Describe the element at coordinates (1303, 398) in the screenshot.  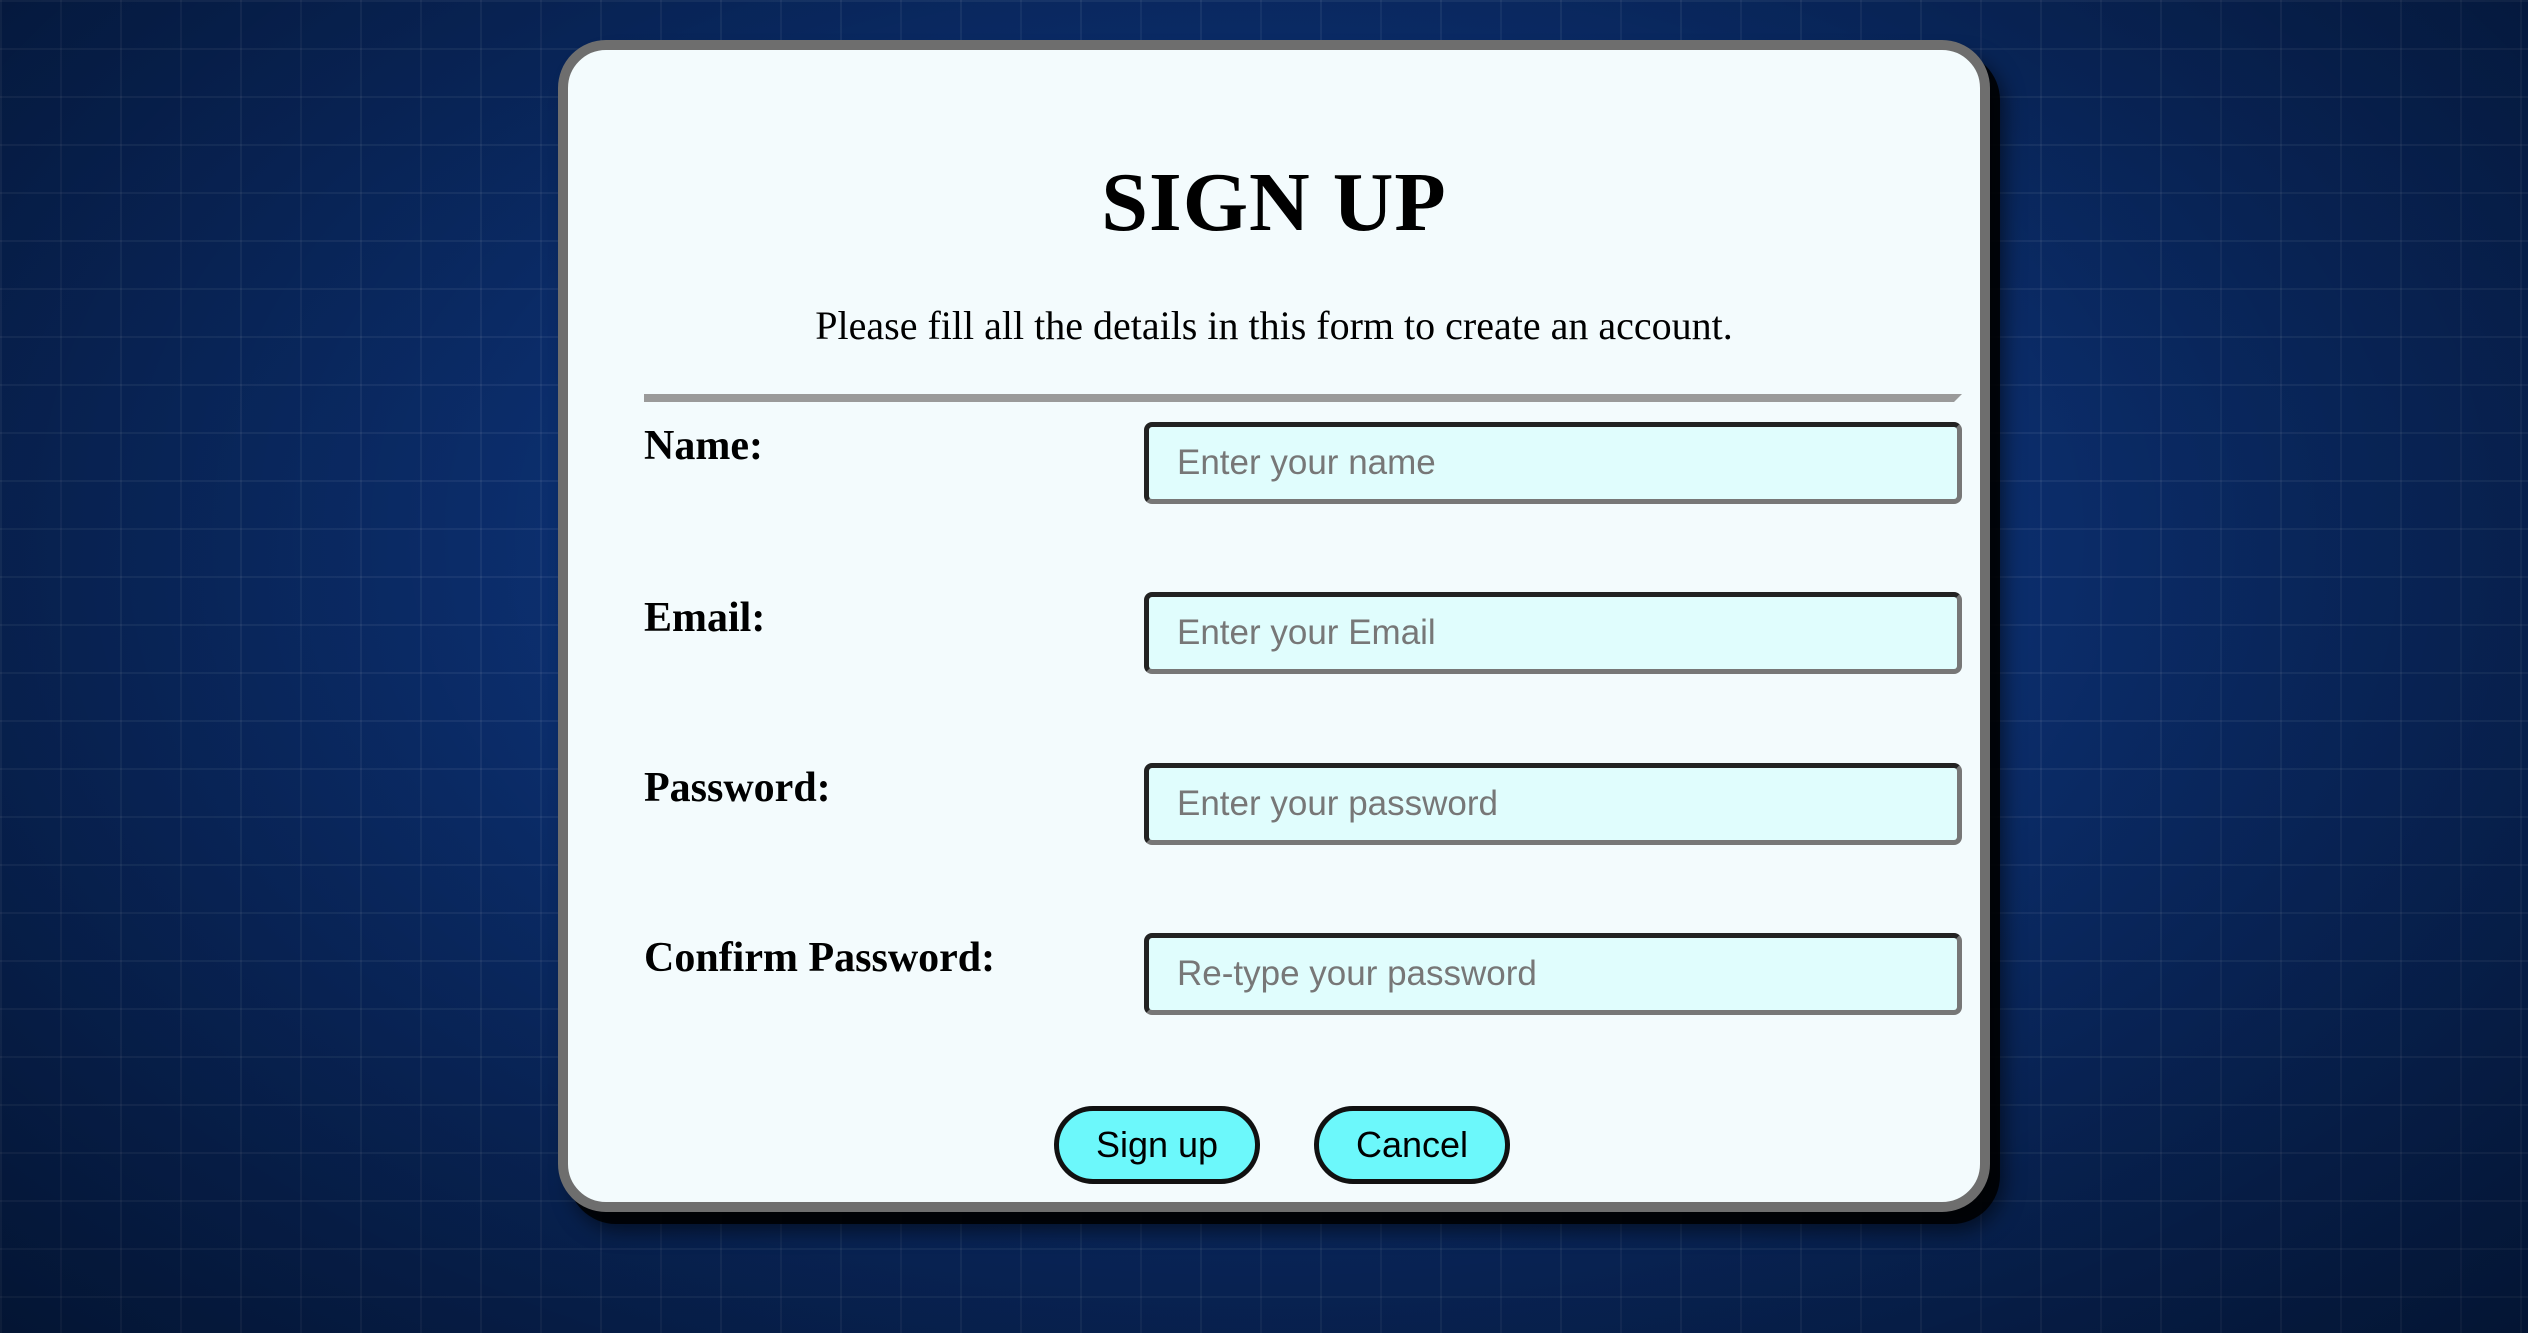
I see `form-divider` at that location.